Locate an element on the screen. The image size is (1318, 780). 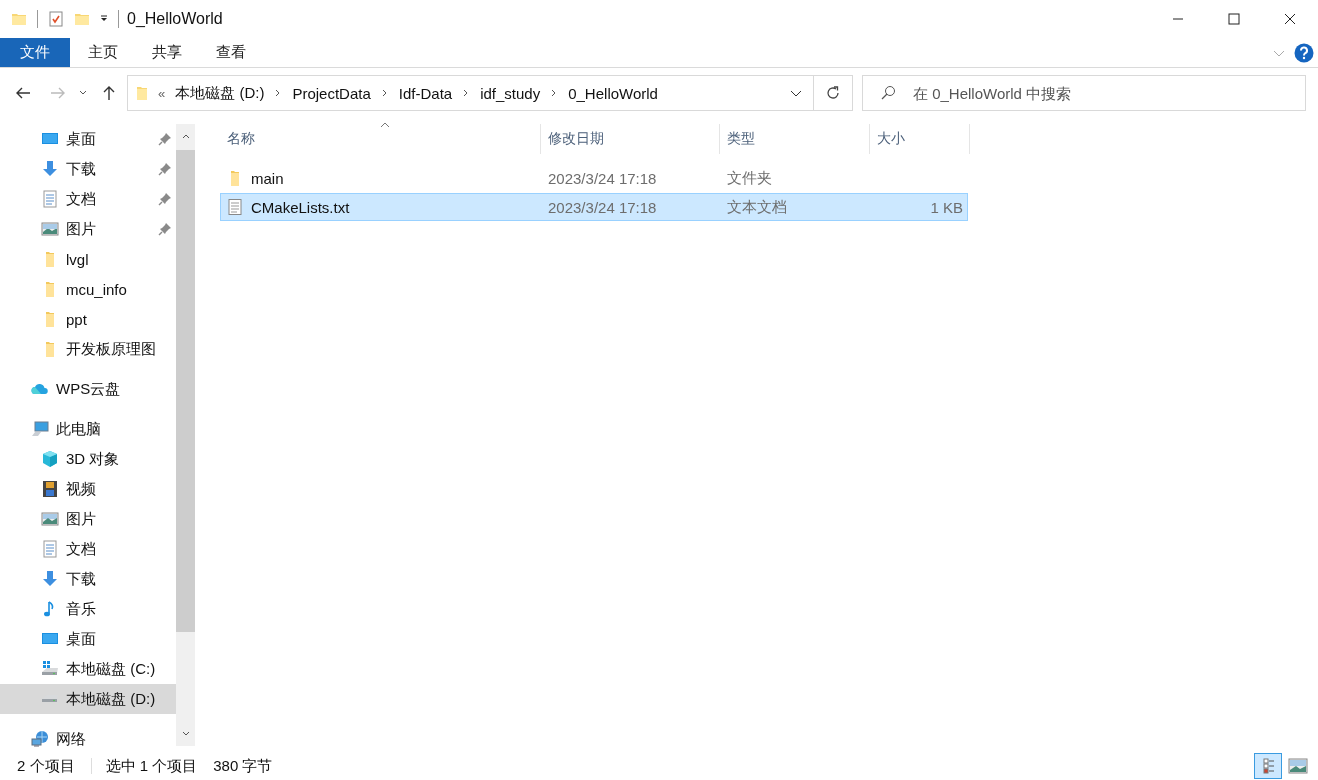
sidebar-item: 本地磁盘 (C:) is located at coordinates (88, 669).